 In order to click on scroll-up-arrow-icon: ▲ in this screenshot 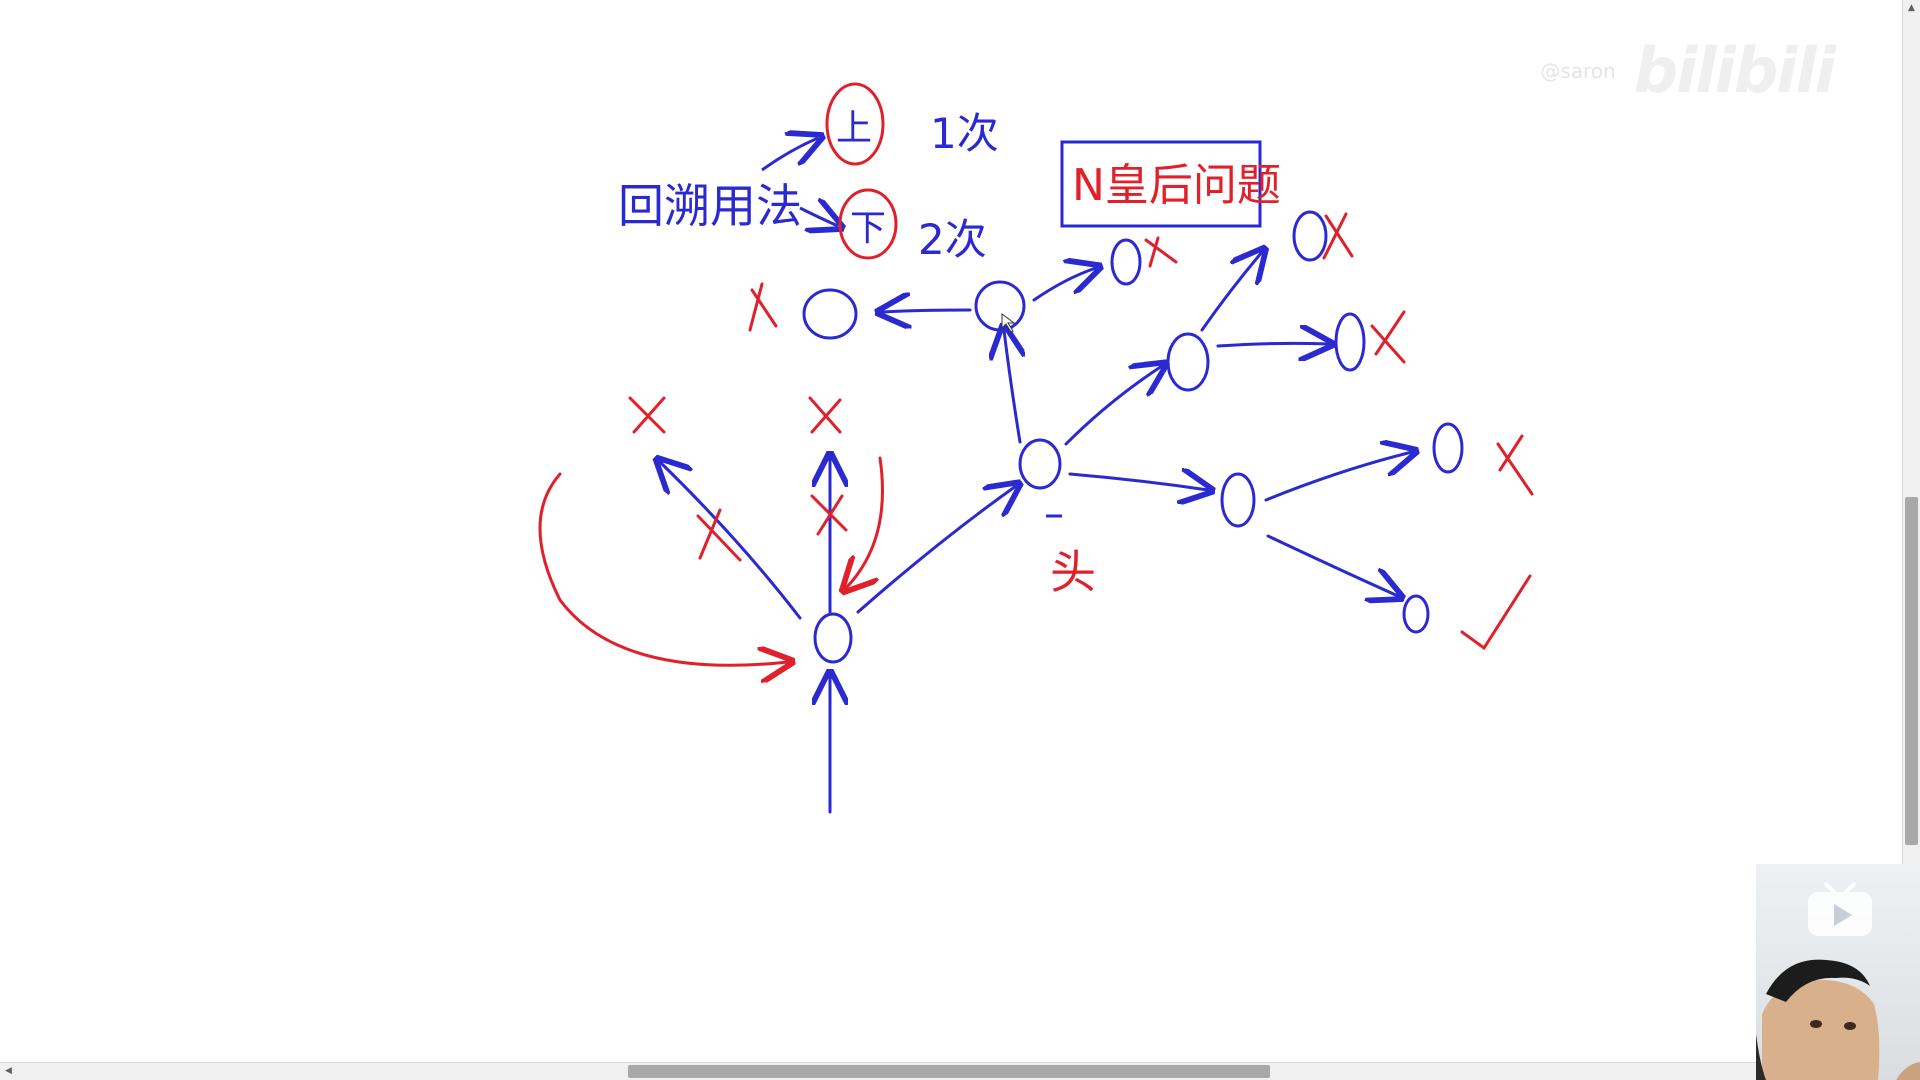, I will do `click(1911, 8)`.